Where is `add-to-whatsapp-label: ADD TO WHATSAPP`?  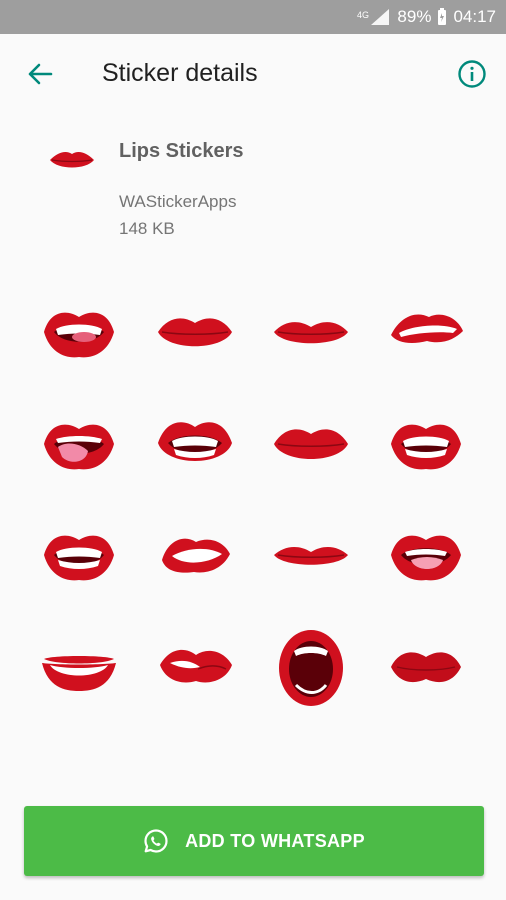
add-to-whatsapp-label: ADD TO WHATSAPP is located at coordinates (275, 840).